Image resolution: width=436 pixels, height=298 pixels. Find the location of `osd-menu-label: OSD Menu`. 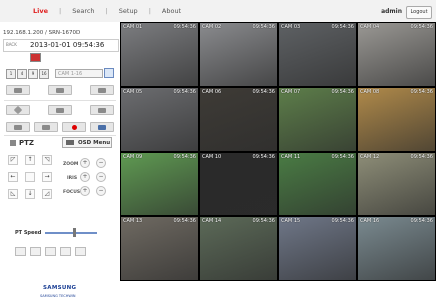

osd-menu-label: OSD Menu is located at coordinates (94, 143).